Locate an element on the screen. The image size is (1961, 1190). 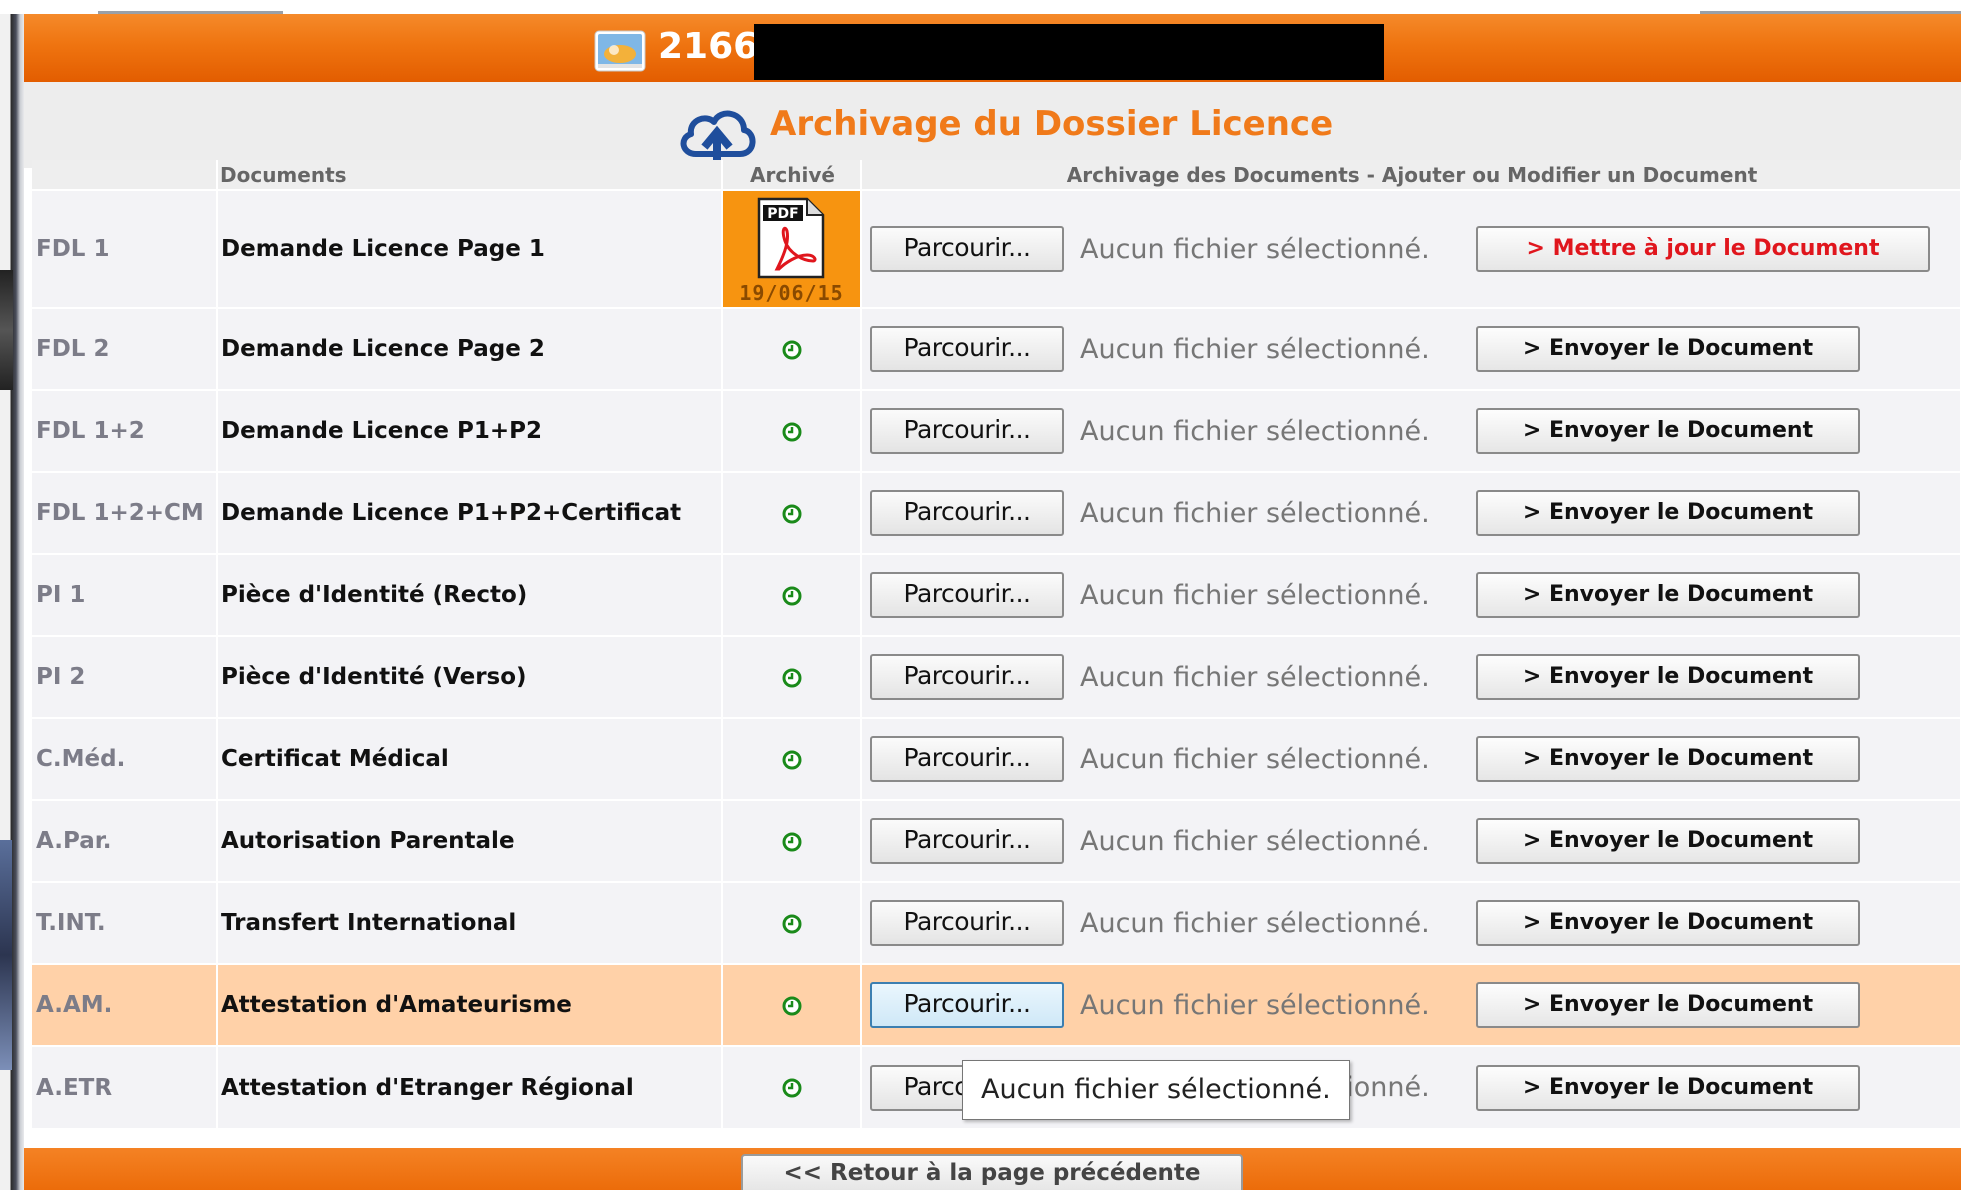
document-code: A.ETR is located at coordinates (125, 1086).